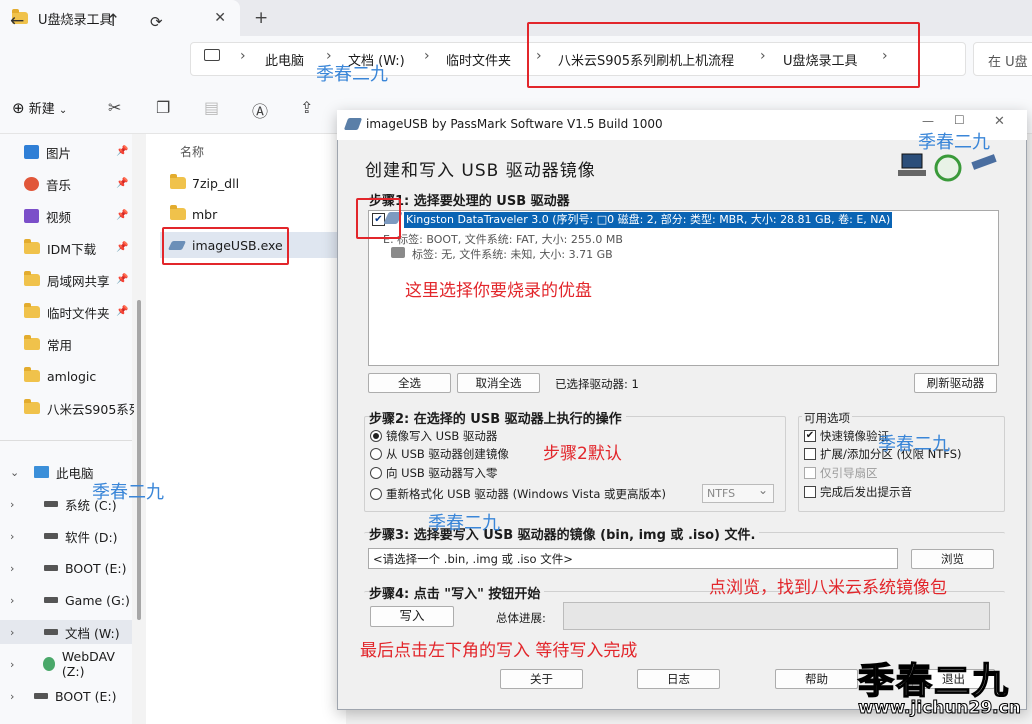 The width and height of the screenshot is (1032, 724). What do you see at coordinates (156, 22) in the screenshot?
I see `refresh-icon: ⟳` at bounding box center [156, 22].